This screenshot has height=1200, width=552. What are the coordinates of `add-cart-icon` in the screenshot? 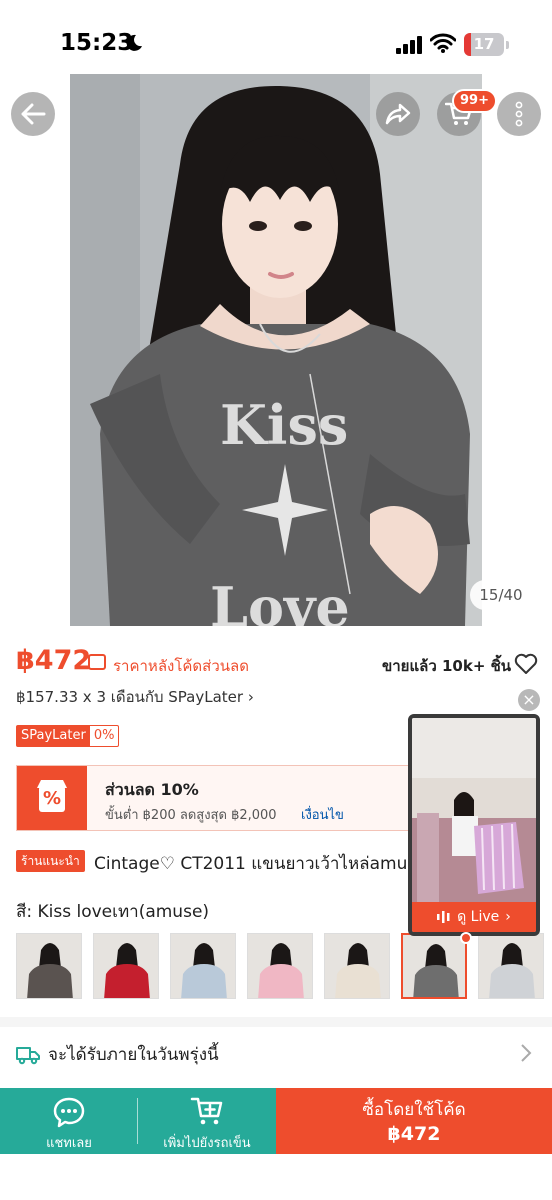 It's located at (206, 1111).